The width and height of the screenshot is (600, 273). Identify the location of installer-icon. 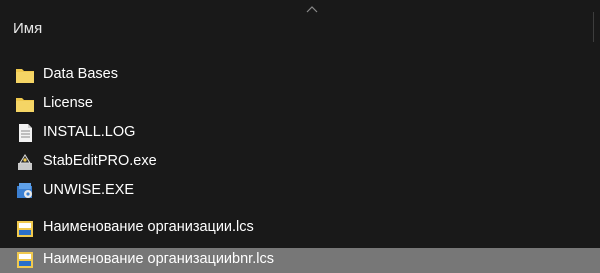
(24, 190).